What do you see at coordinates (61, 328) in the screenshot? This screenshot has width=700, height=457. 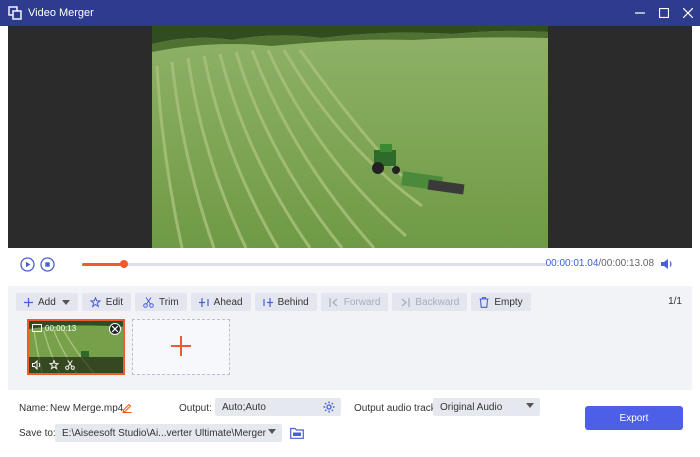 I see `clip-duration: 00:00:13` at bounding box center [61, 328].